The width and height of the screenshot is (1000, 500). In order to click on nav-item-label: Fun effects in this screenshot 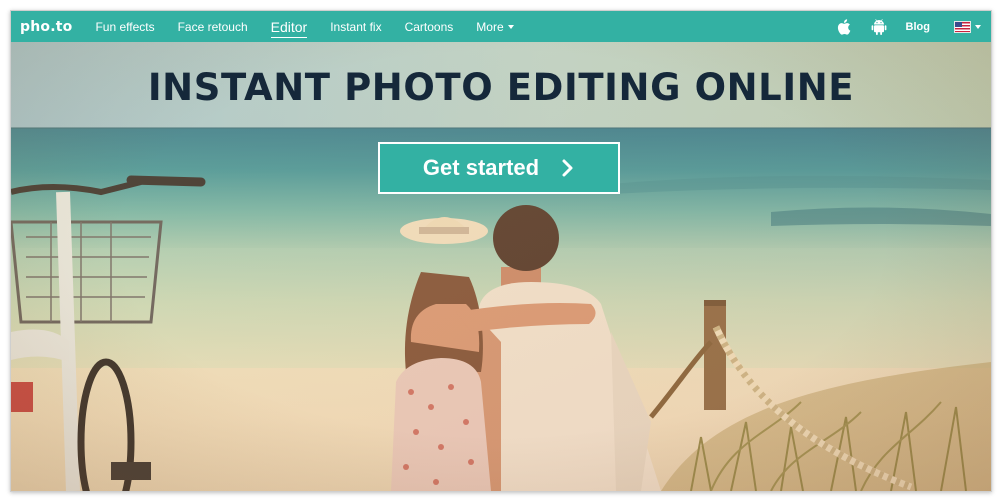, I will do `click(125, 26)`.